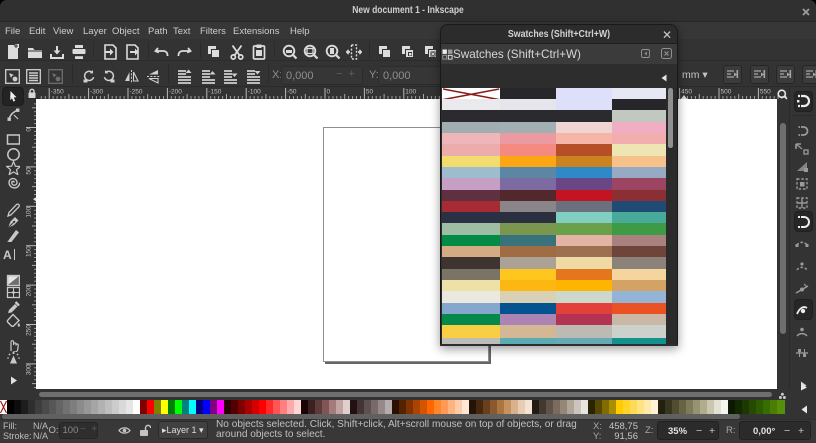 This screenshot has width=816, height=443. What do you see at coordinates (57, 92) in the screenshot?
I see `svg-text: -350` at bounding box center [57, 92].